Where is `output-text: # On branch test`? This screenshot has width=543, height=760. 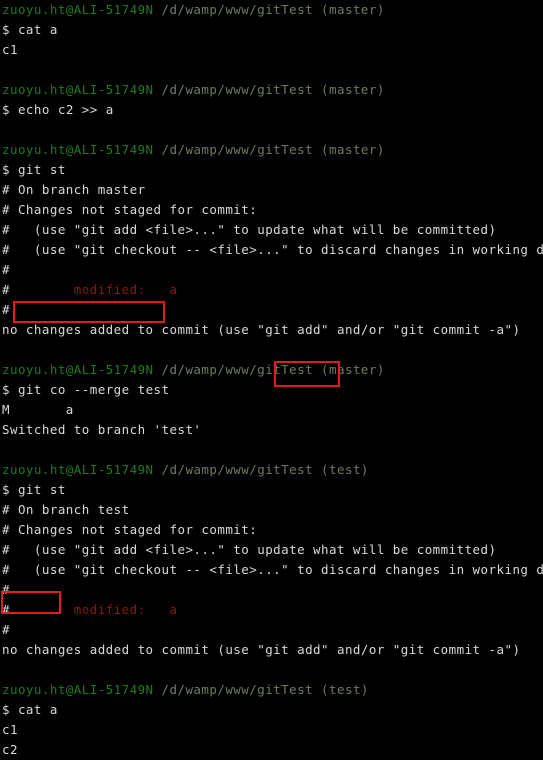 output-text: # On branch test is located at coordinates (66, 509).